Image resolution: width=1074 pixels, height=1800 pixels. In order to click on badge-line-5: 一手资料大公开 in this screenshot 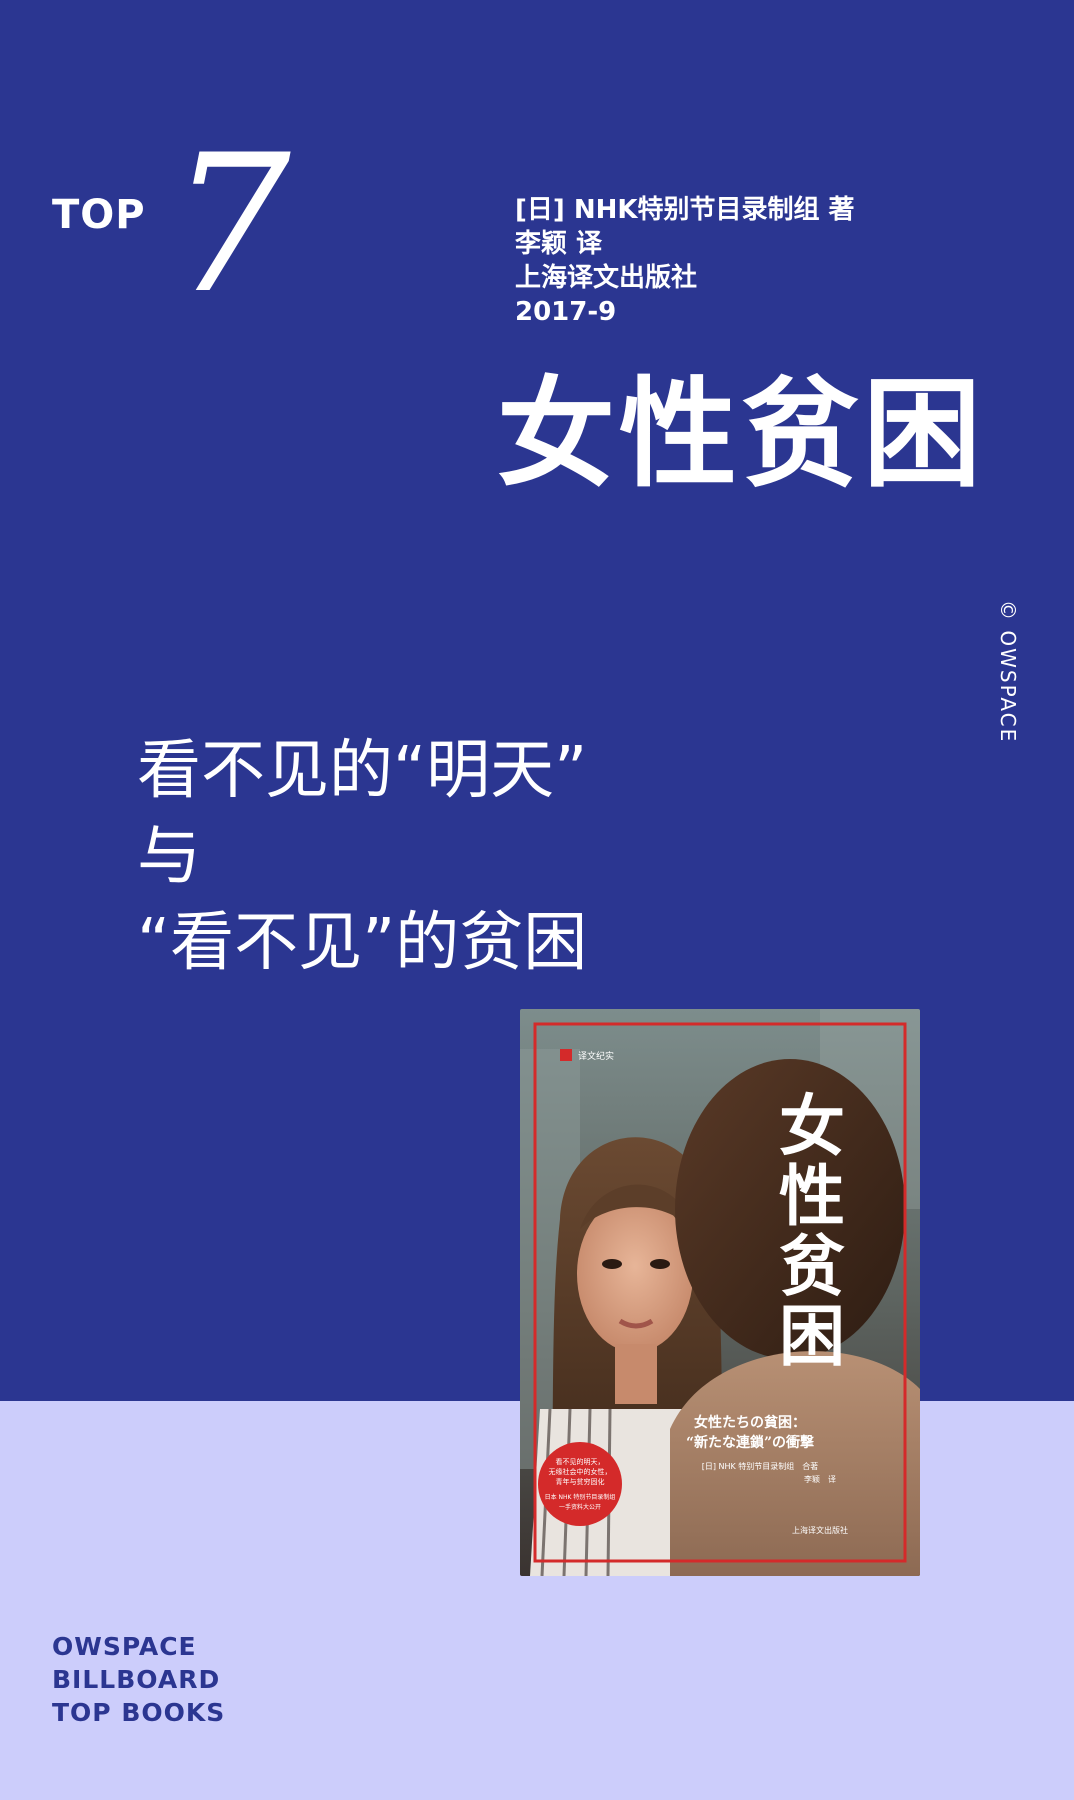, I will do `click(580, 1507)`.